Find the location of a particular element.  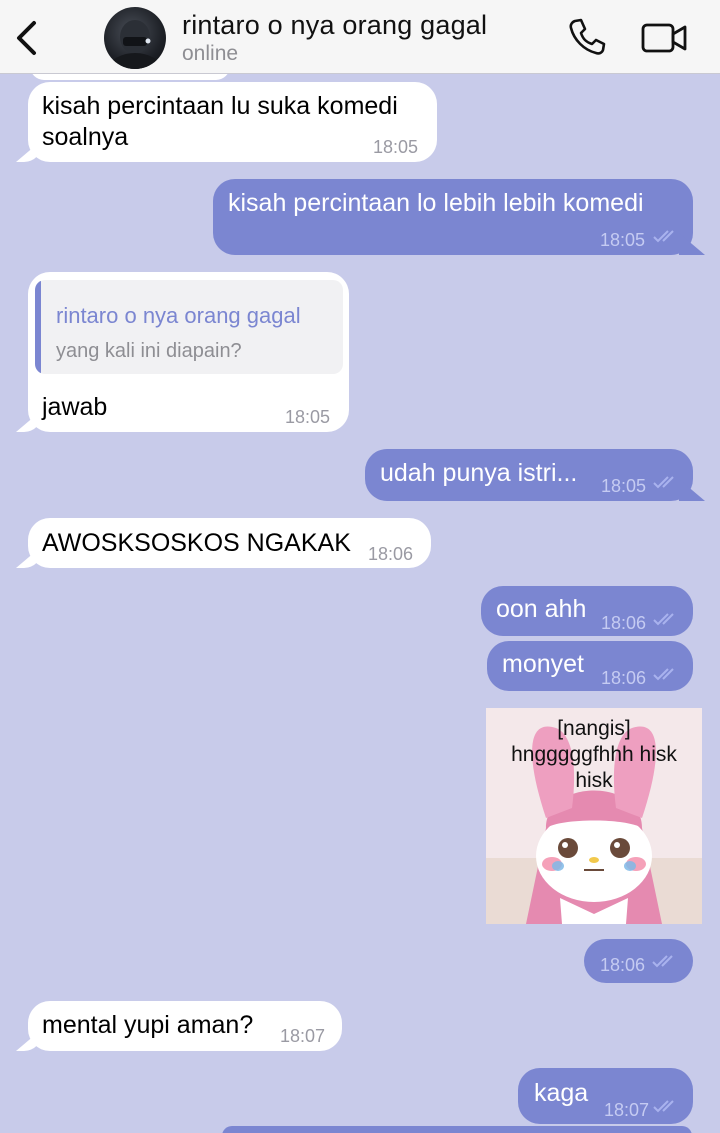

message-text: kisah percintaan lo lebih lebih komedi is located at coordinates (436, 203).